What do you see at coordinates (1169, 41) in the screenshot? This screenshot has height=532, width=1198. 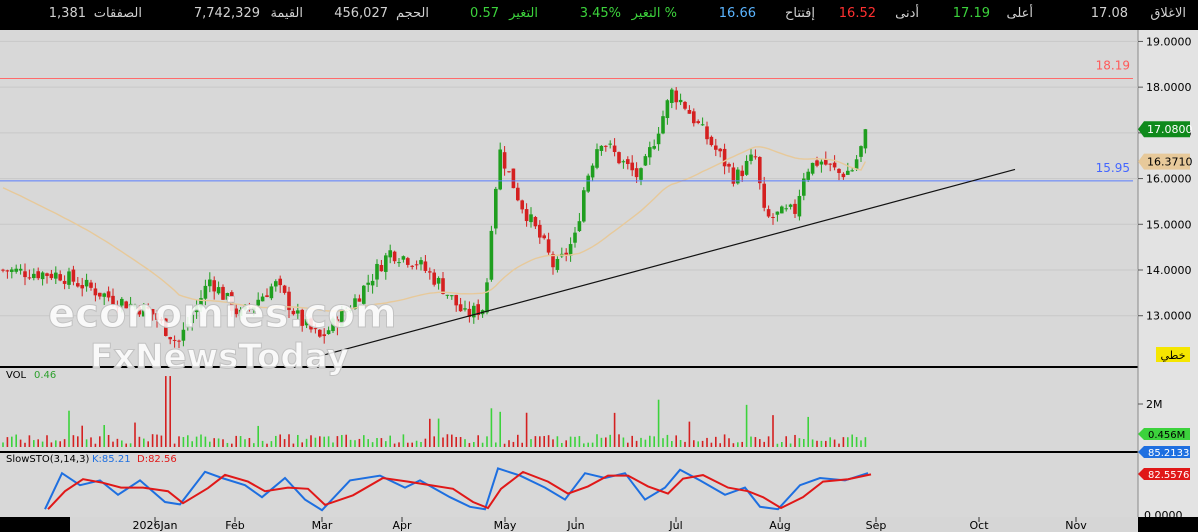 I see `price-axis-tick: 19.0000` at bounding box center [1169, 41].